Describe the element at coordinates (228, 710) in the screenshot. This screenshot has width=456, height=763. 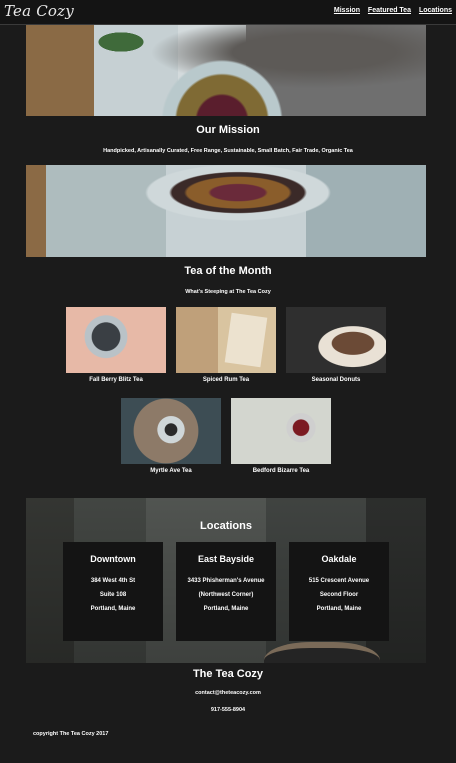
I see `footer-phone: 917-555-8904` at that location.